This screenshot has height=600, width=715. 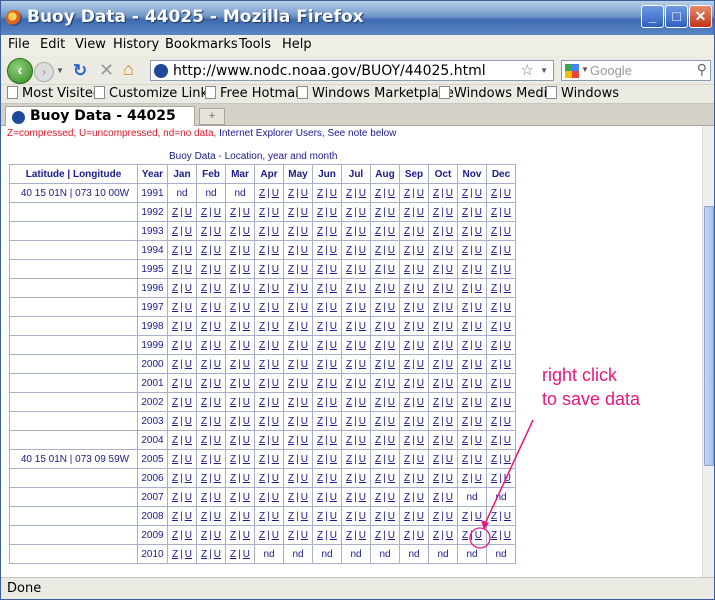 What do you see at coordinates (255, 44) in the screenshot?
I see `menu-tools: Tools` at bounding box center [255, 44].